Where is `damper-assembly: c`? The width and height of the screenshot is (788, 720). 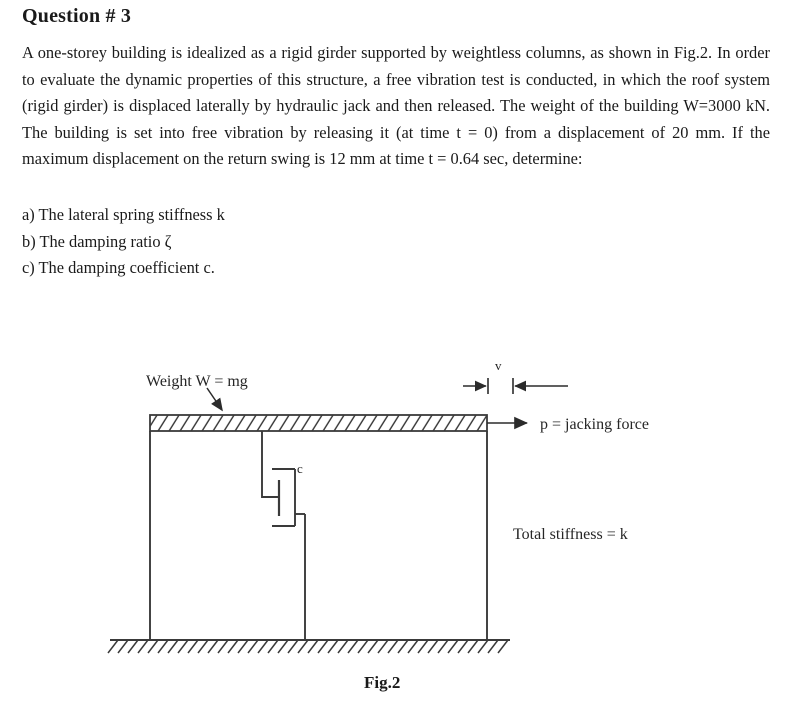
damper-assembly: c is located at coordinates (283, 479).